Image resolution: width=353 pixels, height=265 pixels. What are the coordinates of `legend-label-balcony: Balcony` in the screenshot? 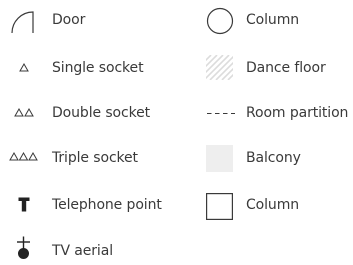 It's located at (273, 158).